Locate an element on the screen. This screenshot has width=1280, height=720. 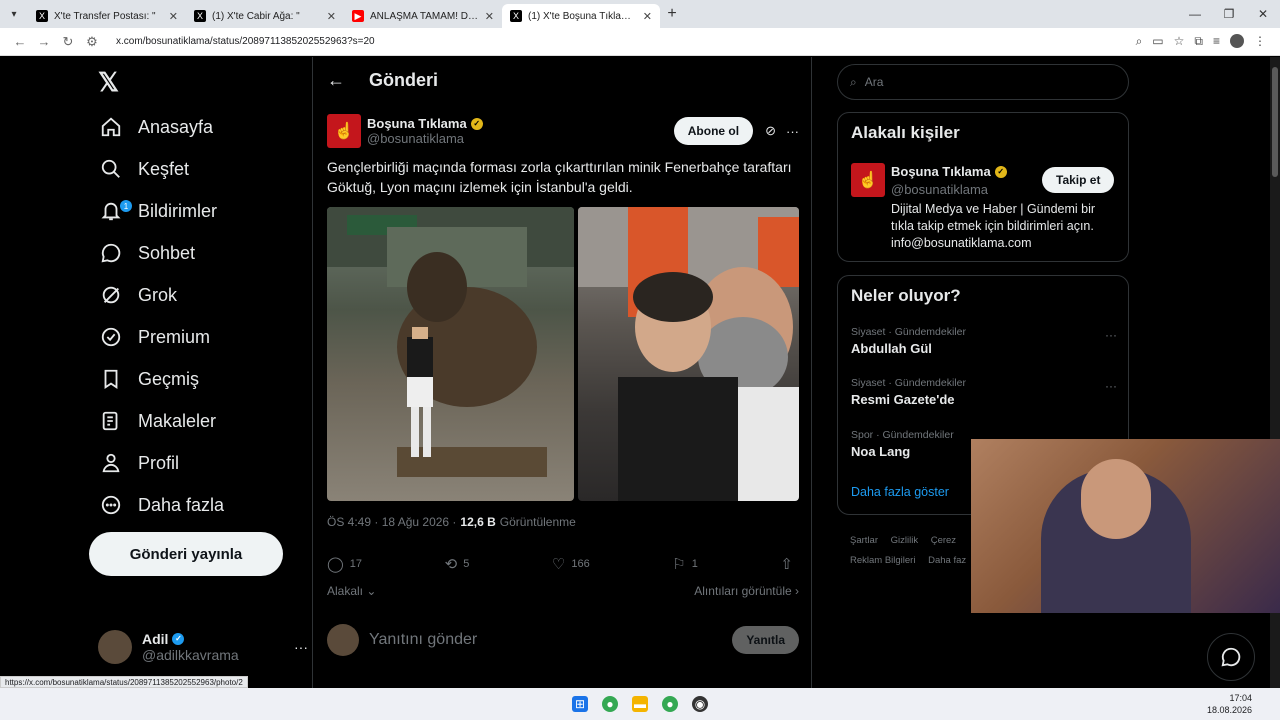
windows-taskbar: ⊞ ● ▬ ● ◉ 17:04 18.08.2026 is located at coordinates (640, 704).